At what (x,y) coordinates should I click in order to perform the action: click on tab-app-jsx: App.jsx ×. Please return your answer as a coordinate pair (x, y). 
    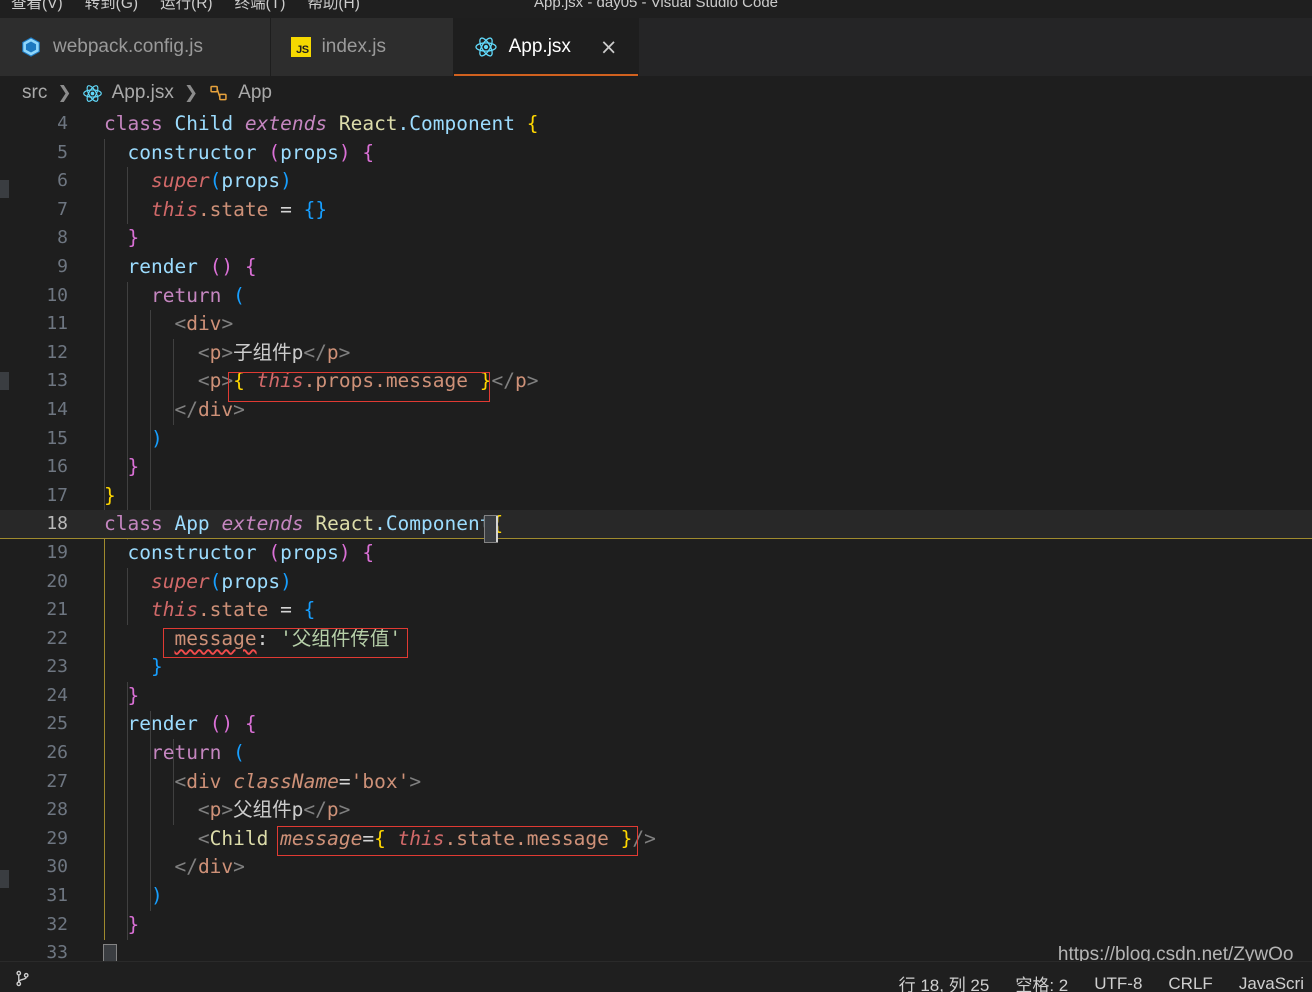
    Looking at the image, I should click on (546, 47).